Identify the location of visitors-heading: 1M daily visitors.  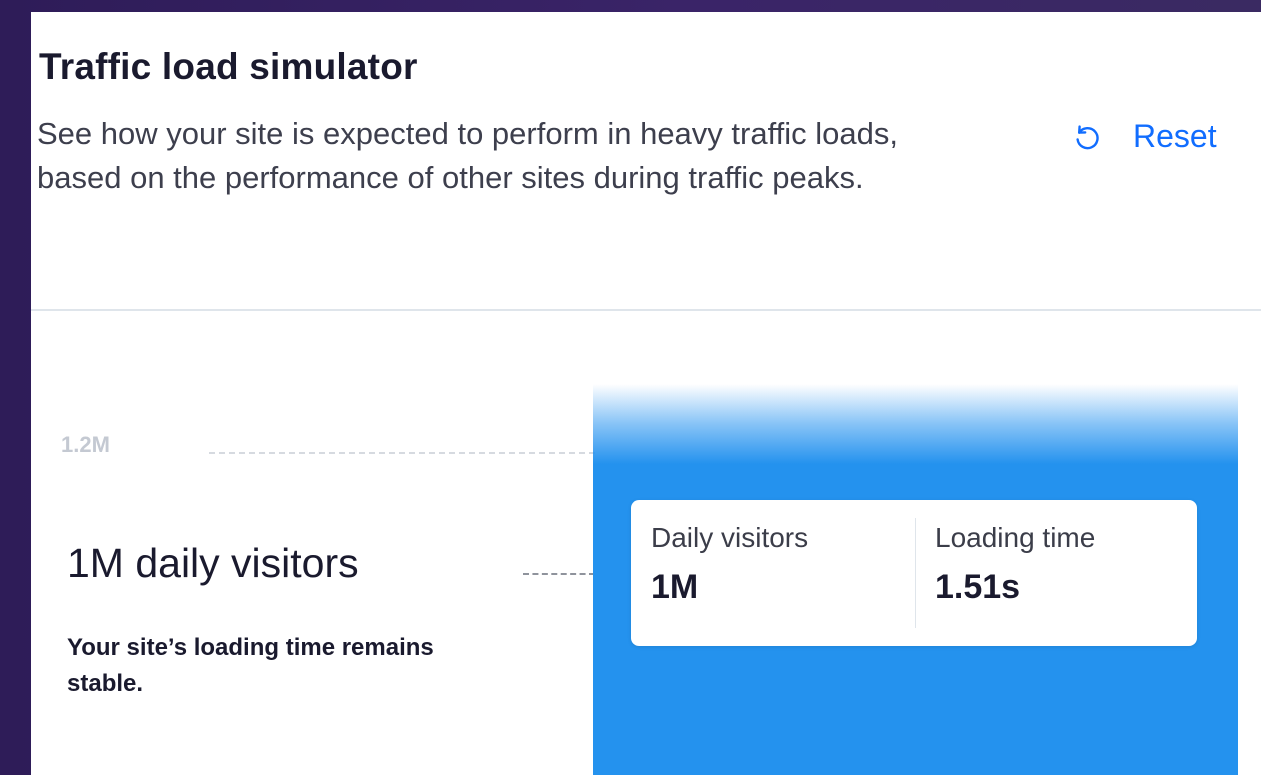
(213, 563).